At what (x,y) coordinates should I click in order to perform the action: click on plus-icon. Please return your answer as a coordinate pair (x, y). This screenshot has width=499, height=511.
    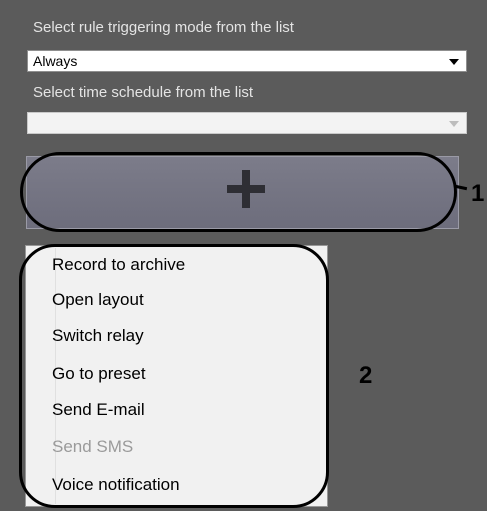
    Looking at the image, I should click on (246, 189).